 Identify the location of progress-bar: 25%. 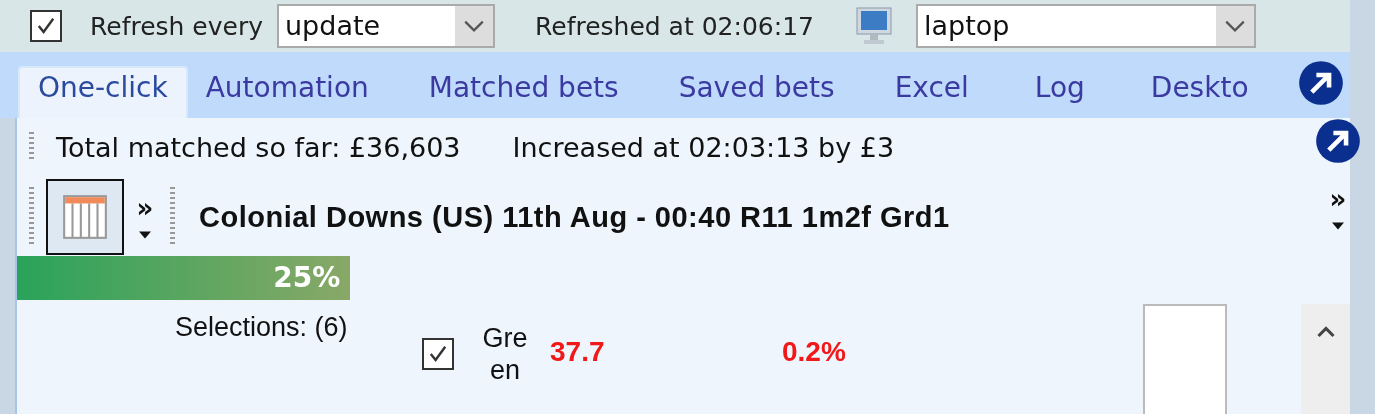
(184, 278).